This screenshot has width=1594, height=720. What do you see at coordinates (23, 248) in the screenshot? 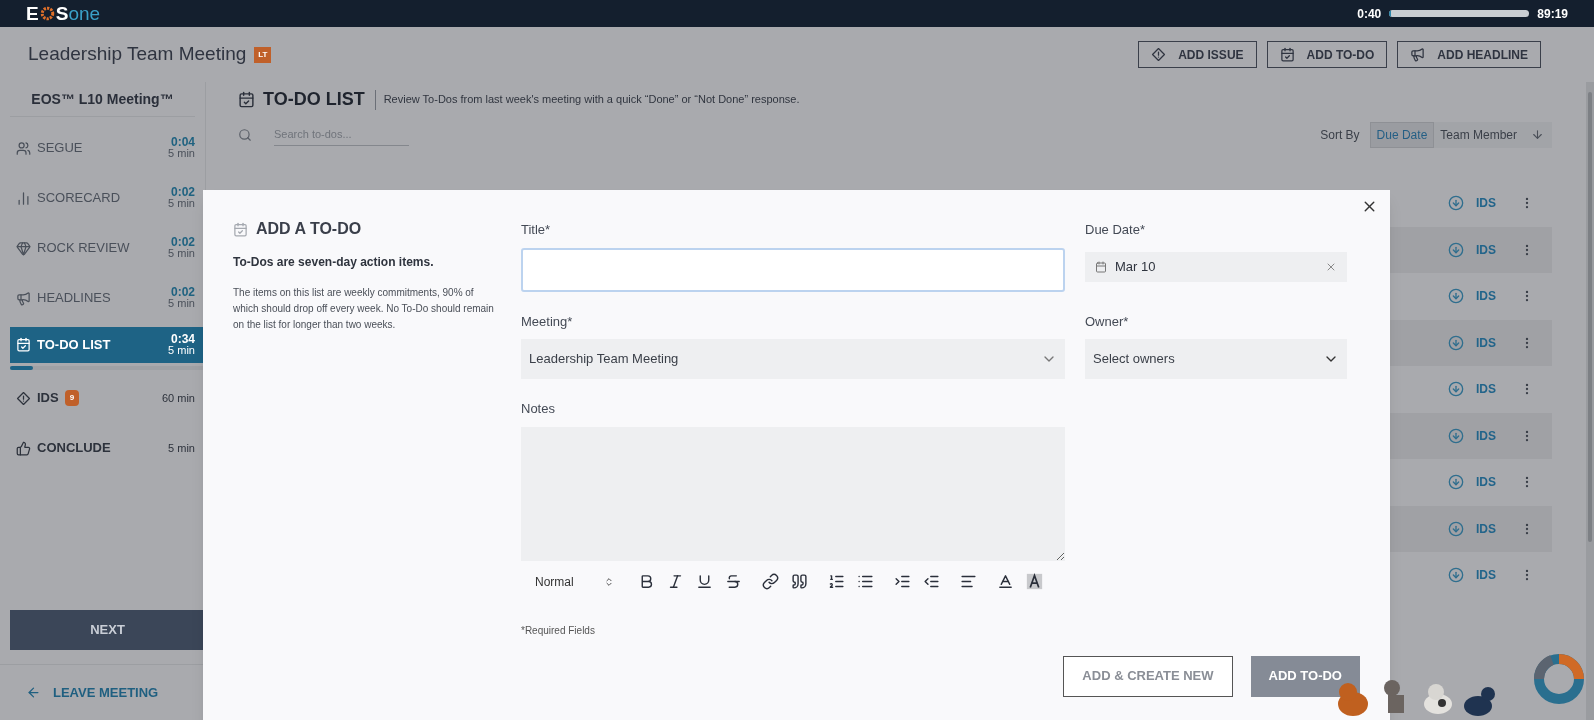
I see `gem-icon` at bounding box center [23, 248].